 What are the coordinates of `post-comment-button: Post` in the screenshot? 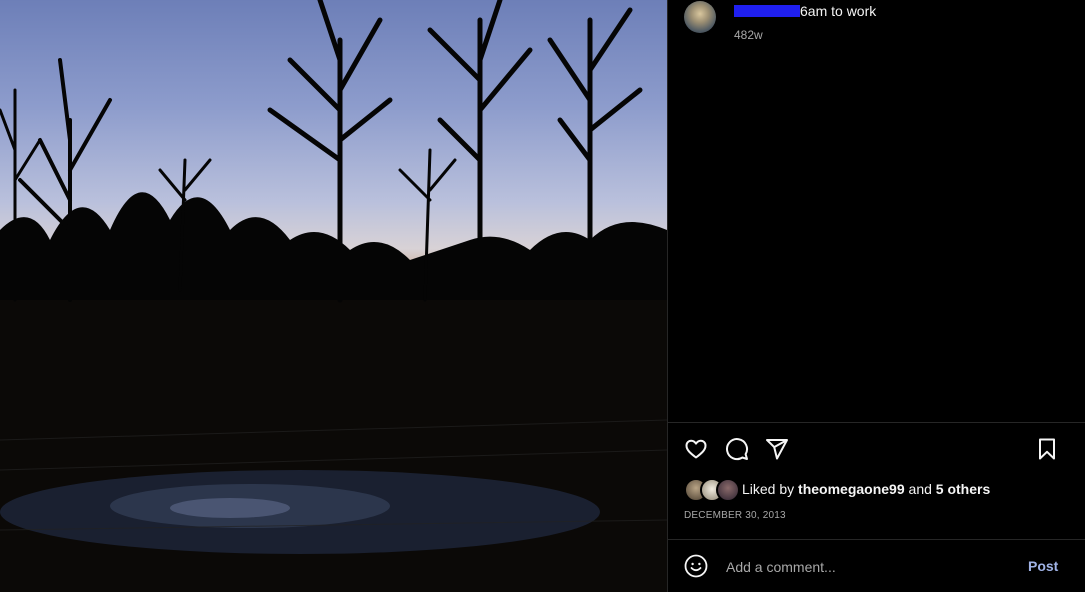 It's located at (1043, 566).